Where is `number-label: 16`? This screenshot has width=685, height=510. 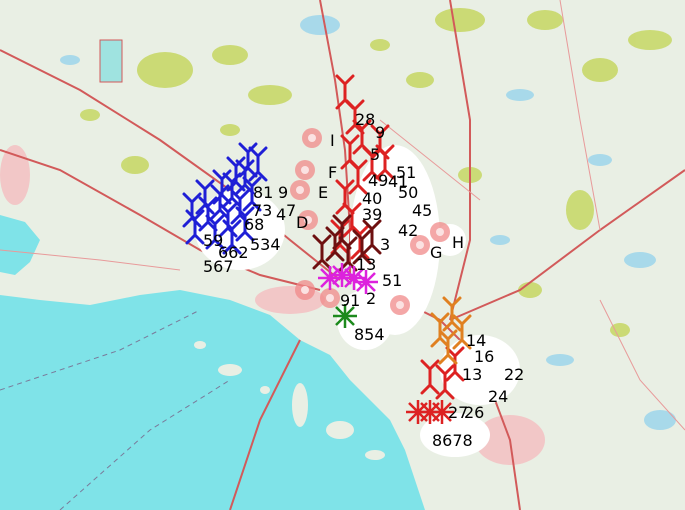
number-label: 16 is located at coordinates (484, 356).